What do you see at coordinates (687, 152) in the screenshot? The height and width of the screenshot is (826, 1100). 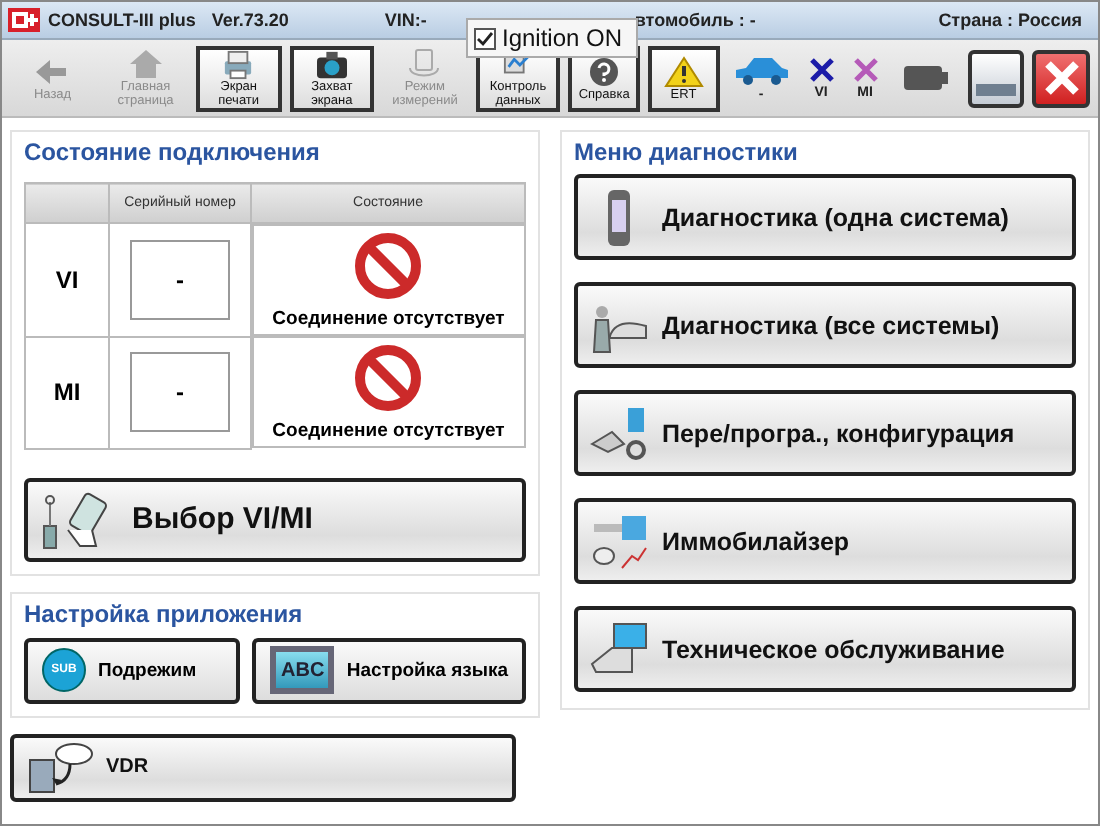 I see `panel-title: Меню диагностики` at bounding box center [687, 152].